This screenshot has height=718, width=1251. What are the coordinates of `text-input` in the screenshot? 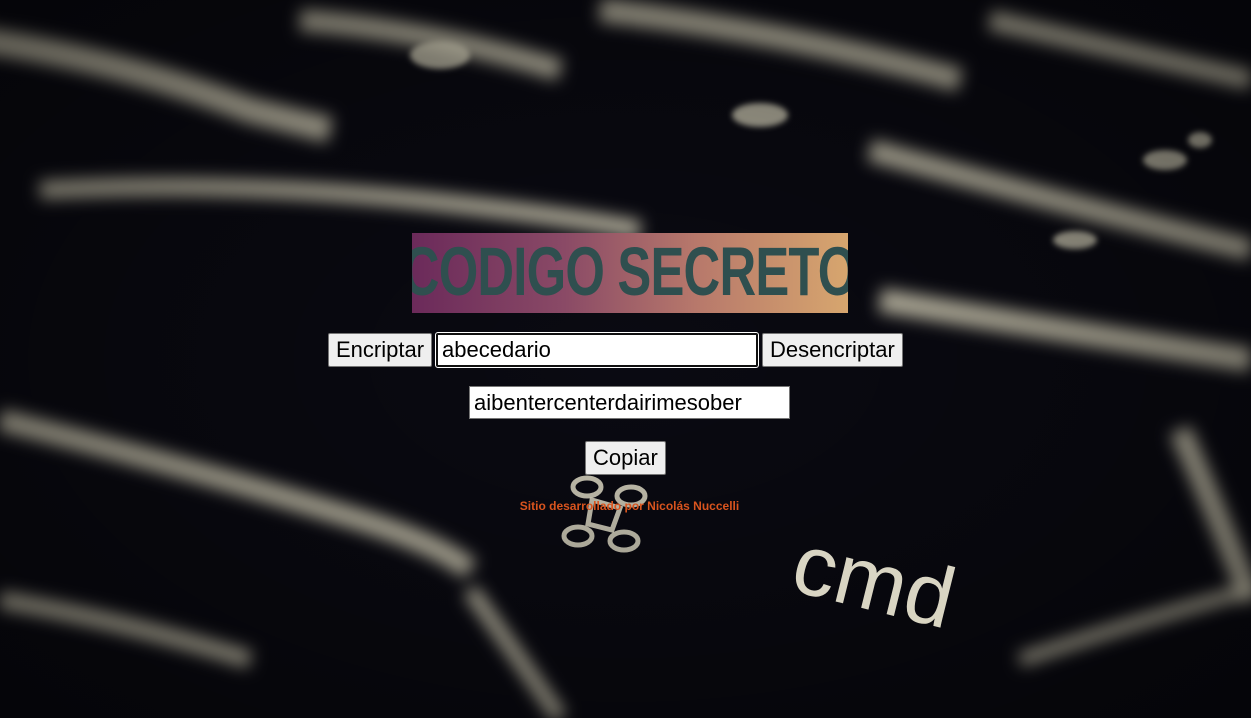 It's located at (597, 349).